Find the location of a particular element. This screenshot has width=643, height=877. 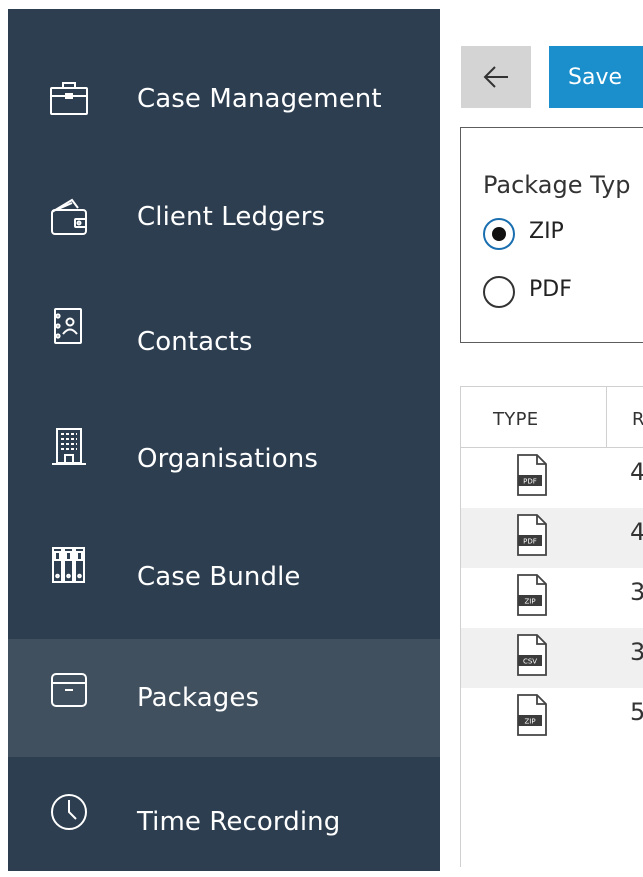

sidebar-item-label: Case Management is located at coordinates (259, 99).